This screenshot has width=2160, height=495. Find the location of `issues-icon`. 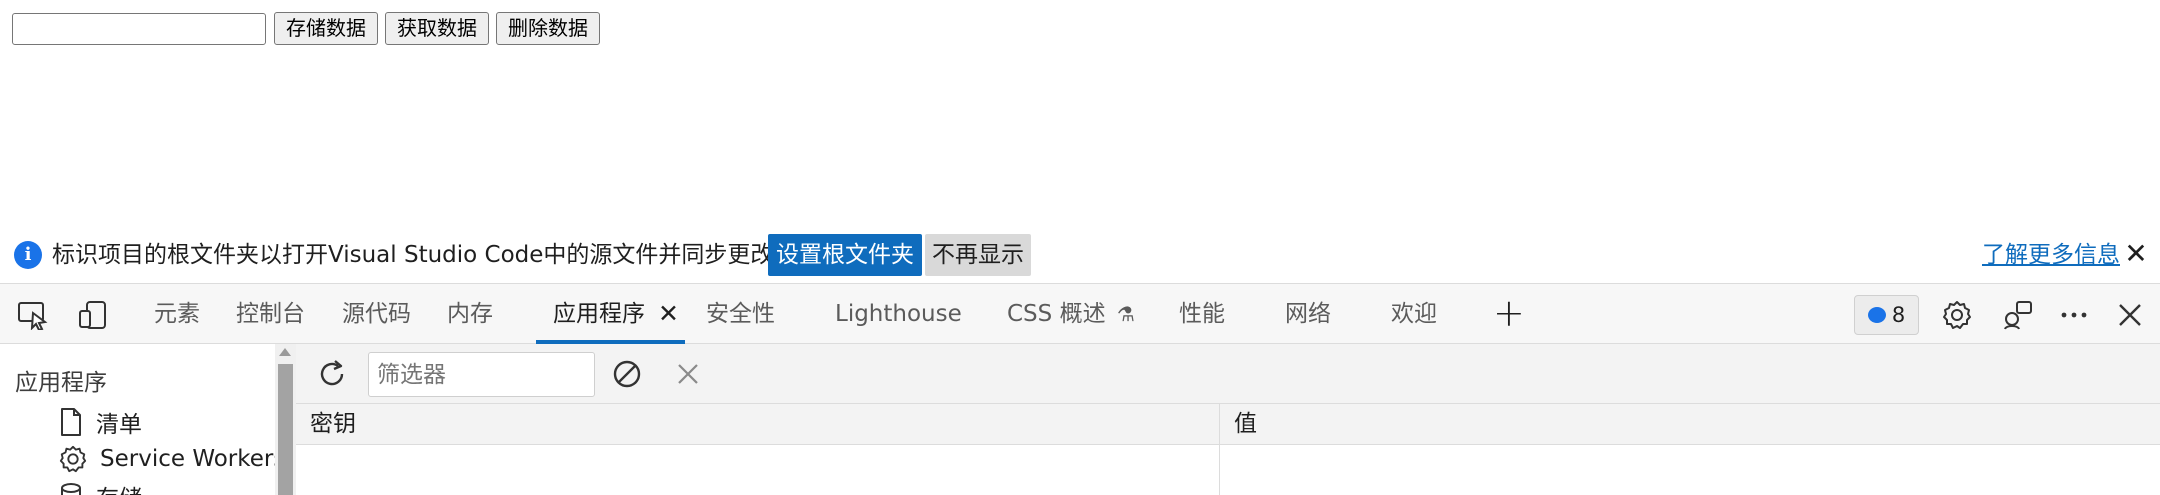

issues-icon is located at coordinates (1876, 315).